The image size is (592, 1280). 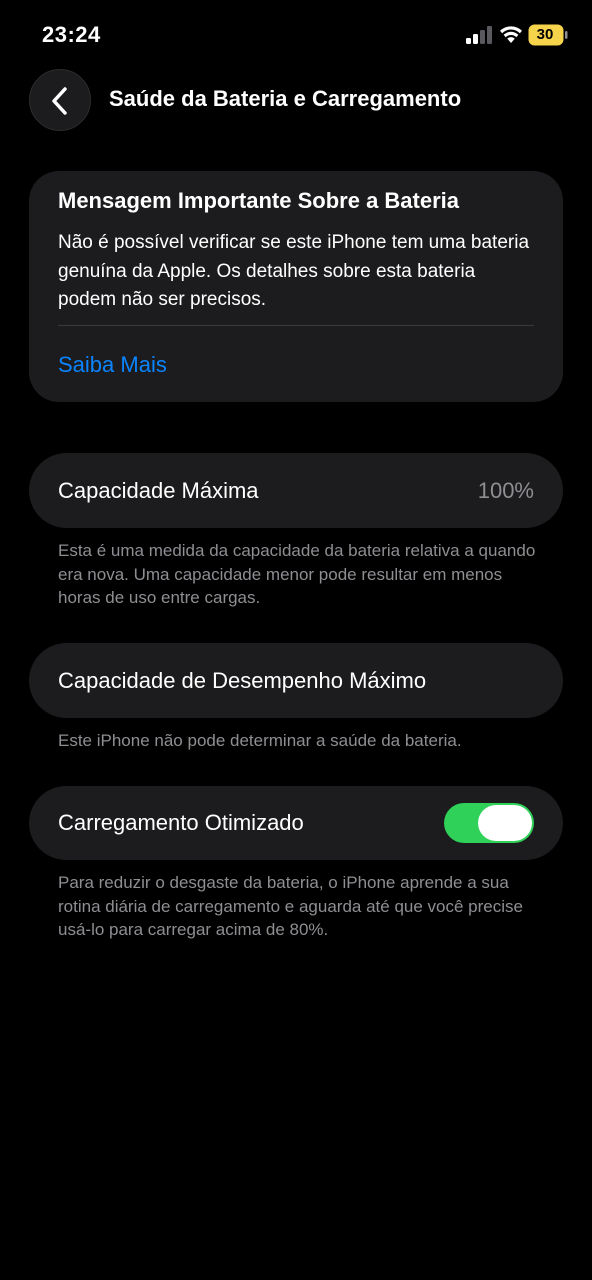 What do you see at coordinates (505, 823) in the screenshot?
I see `toggle-knob` at bounding box center [505, 823].